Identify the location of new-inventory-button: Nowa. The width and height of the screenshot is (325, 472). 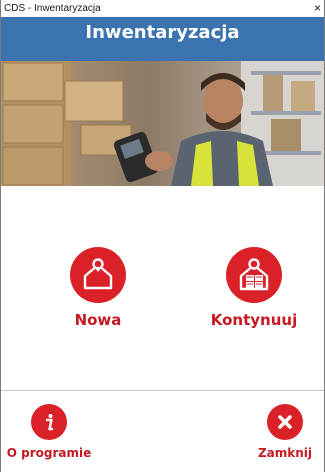
(98, 288).